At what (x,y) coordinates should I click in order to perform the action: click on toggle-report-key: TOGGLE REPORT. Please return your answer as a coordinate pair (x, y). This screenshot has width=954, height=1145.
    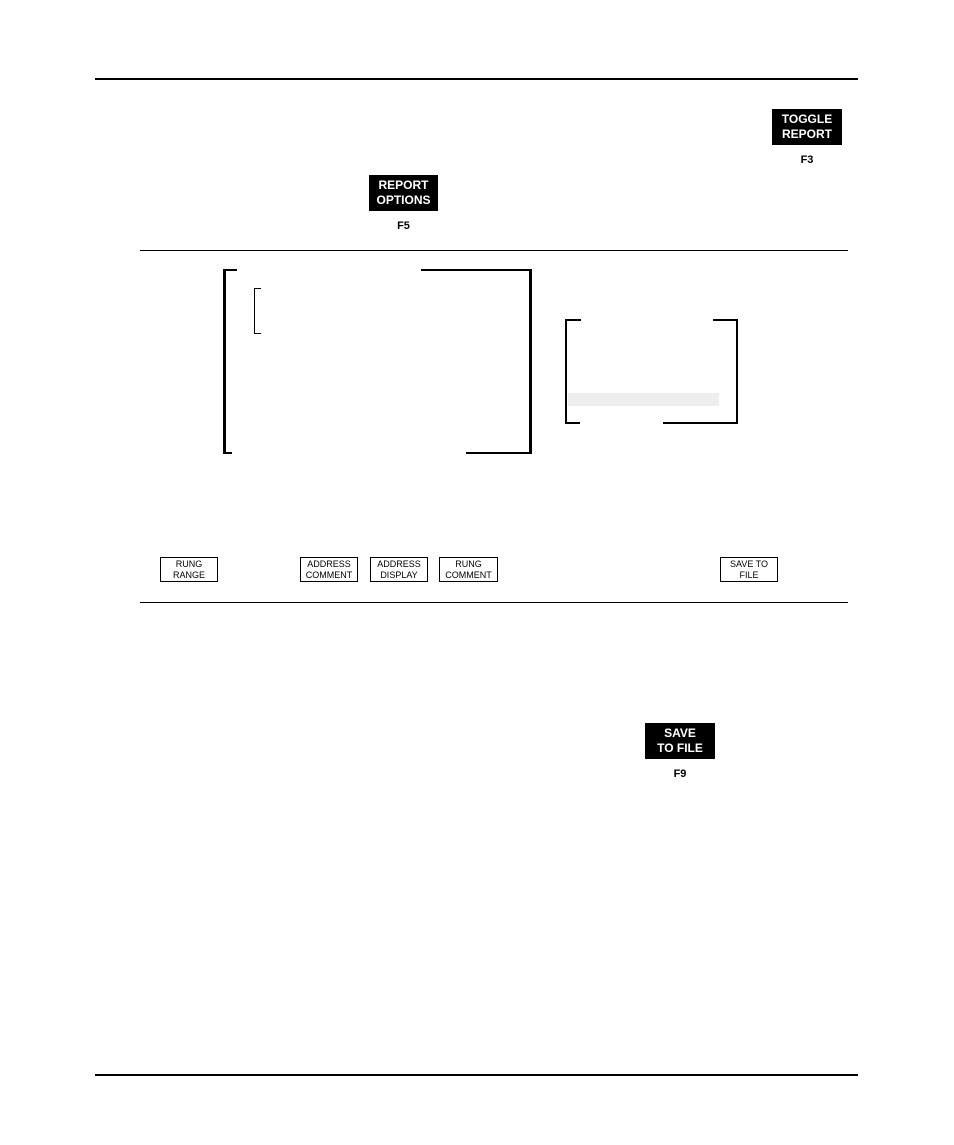
    Looking at the image, I should click on (807, 127).